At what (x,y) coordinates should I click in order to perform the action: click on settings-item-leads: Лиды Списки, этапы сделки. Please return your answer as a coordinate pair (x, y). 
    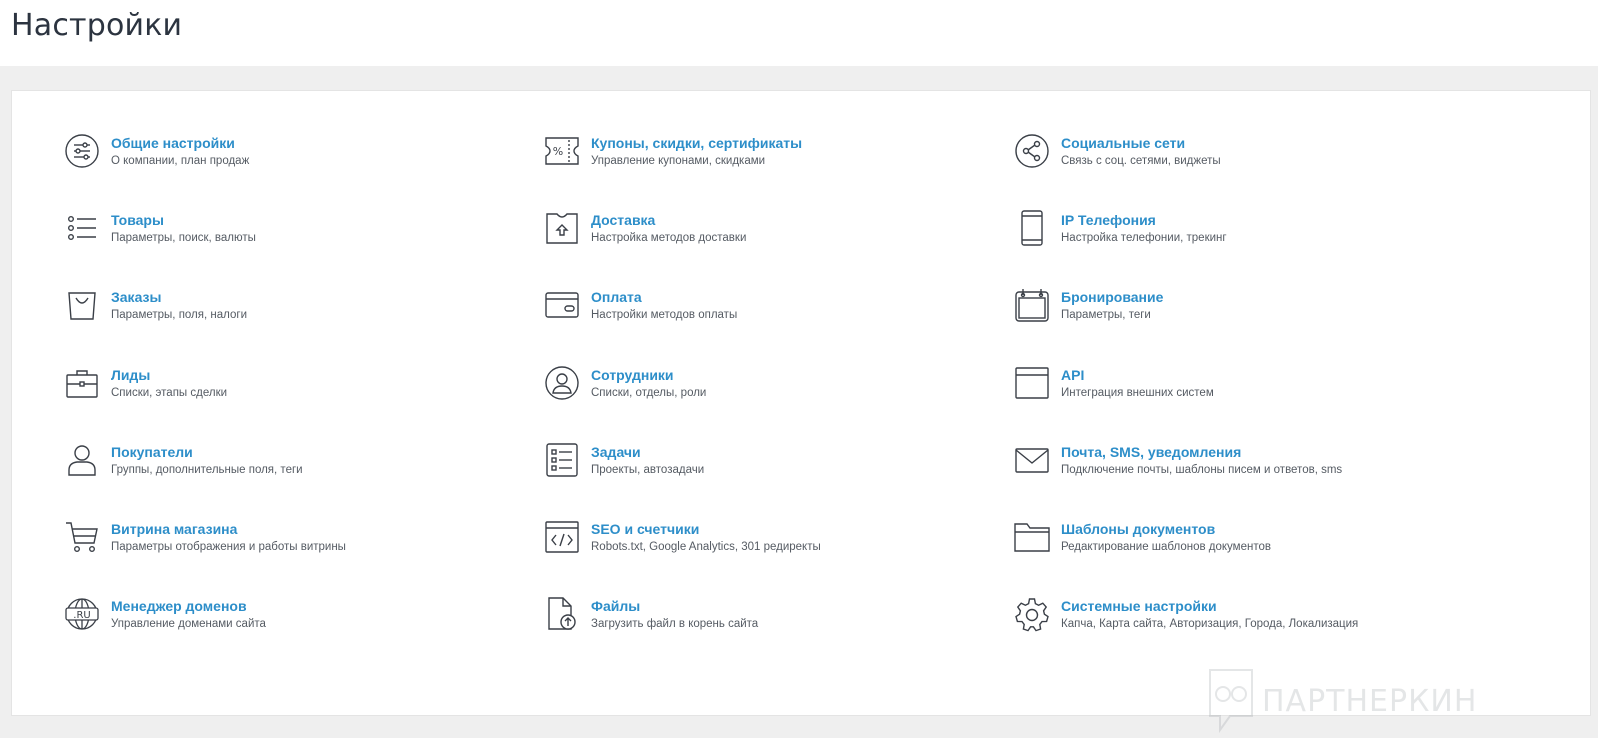
    Looking at the image, I should click on (204, 399).